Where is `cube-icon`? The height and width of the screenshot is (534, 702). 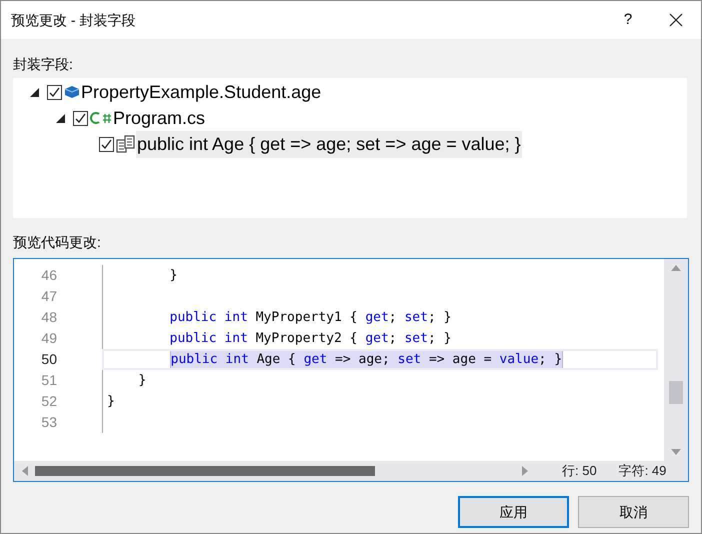 cube-icon is located at coordinates (72, 92).